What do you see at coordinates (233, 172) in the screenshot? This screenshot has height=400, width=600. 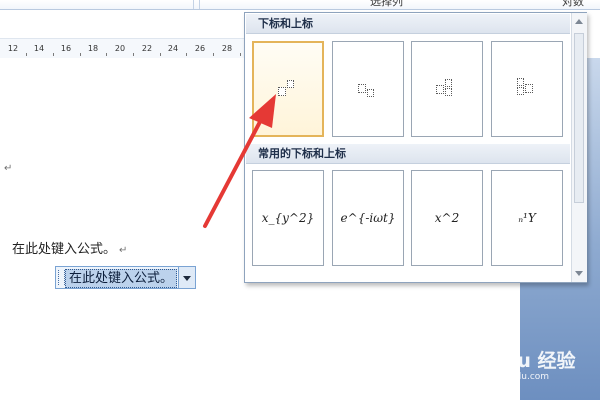 I see `arrow-shaft` at bounding box center [233, 172].